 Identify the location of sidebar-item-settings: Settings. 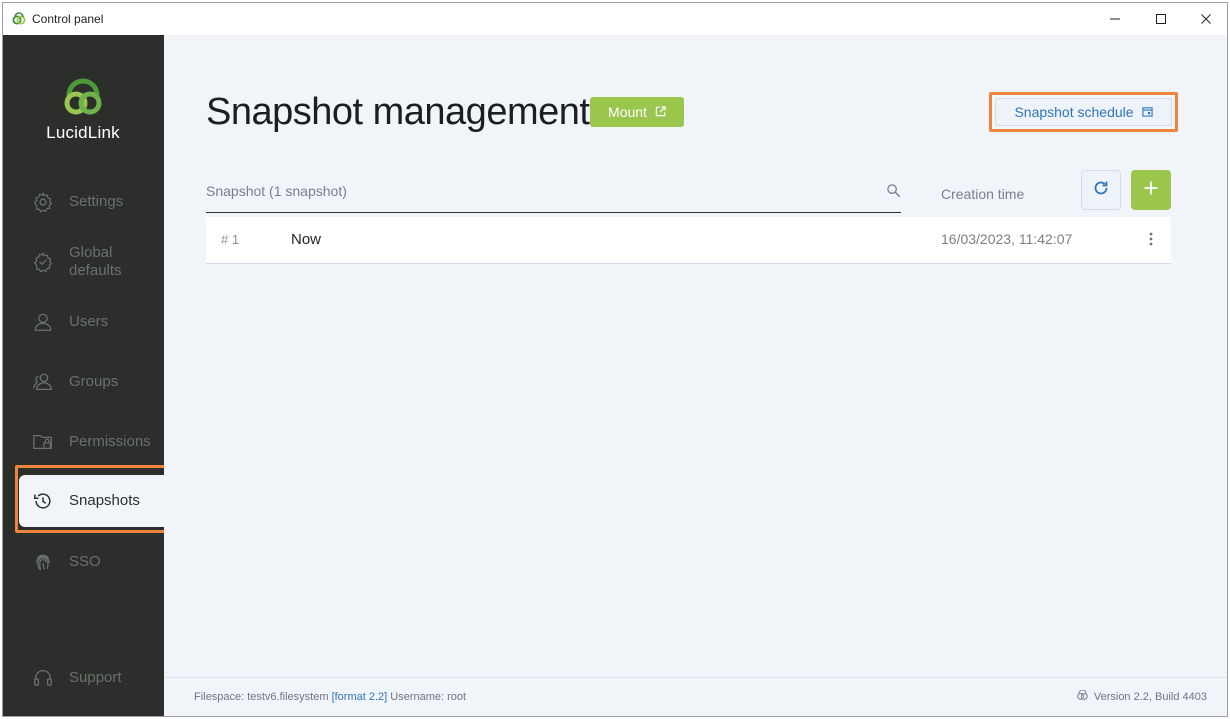
(91, 202).